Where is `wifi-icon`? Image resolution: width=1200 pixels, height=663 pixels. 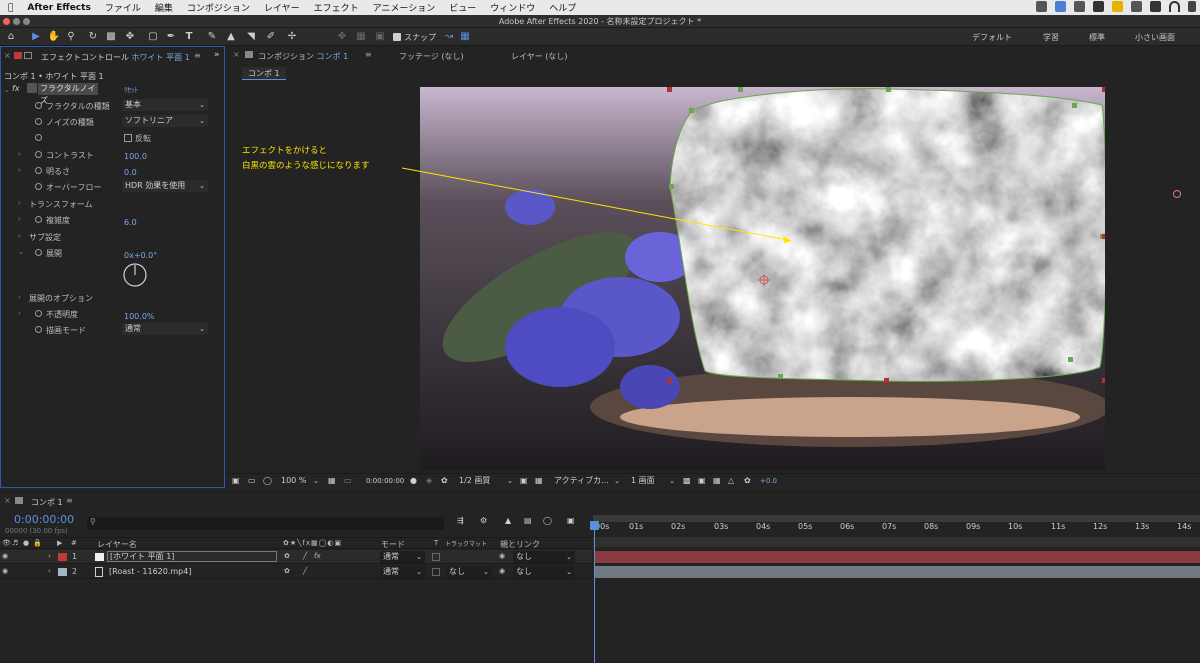 wifi-icon is located at coordinates (1174, 6).